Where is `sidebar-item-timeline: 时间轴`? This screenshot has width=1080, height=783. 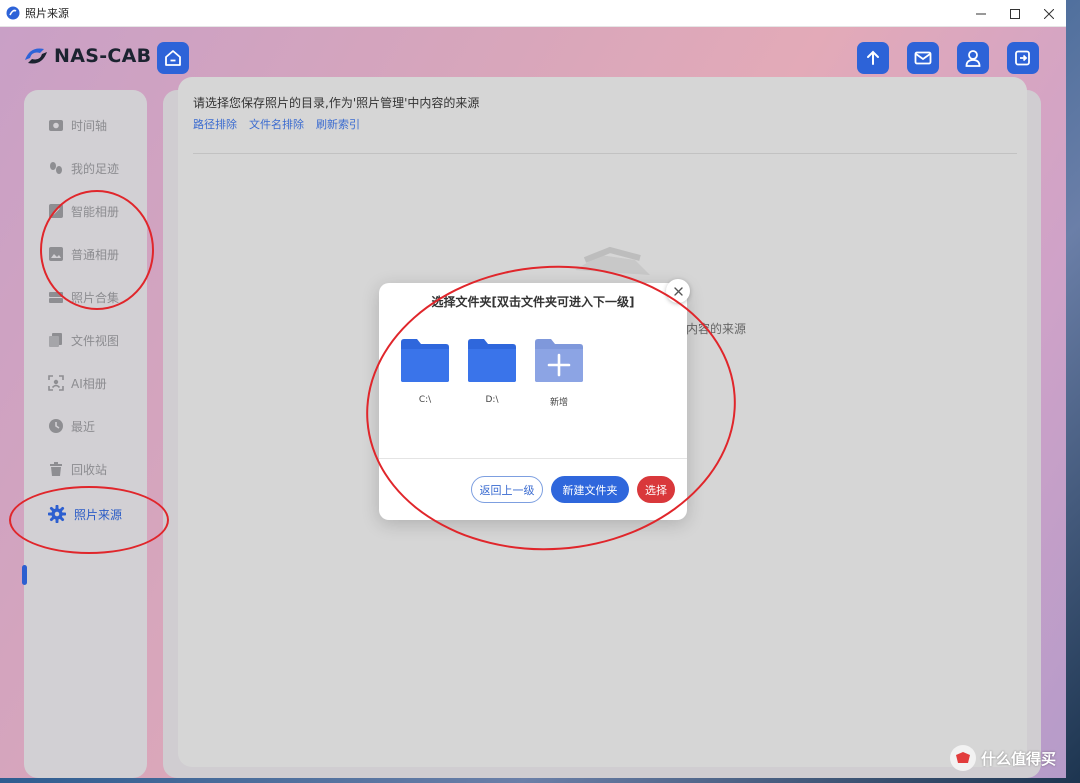
sidebar-item-timeline: 时间轴 is located at coordinates (85, 125).